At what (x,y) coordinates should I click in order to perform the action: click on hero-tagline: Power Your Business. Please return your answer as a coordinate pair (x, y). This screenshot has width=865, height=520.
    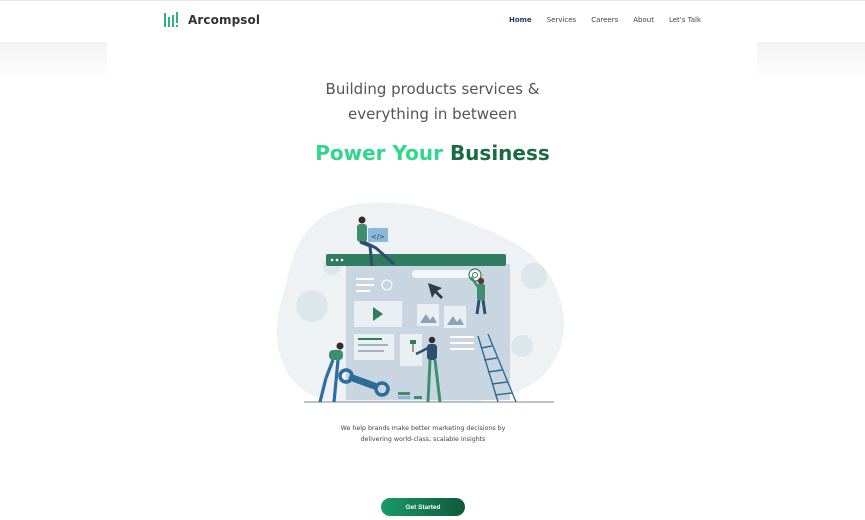
    Looking at the image, I should click on (432, 153).